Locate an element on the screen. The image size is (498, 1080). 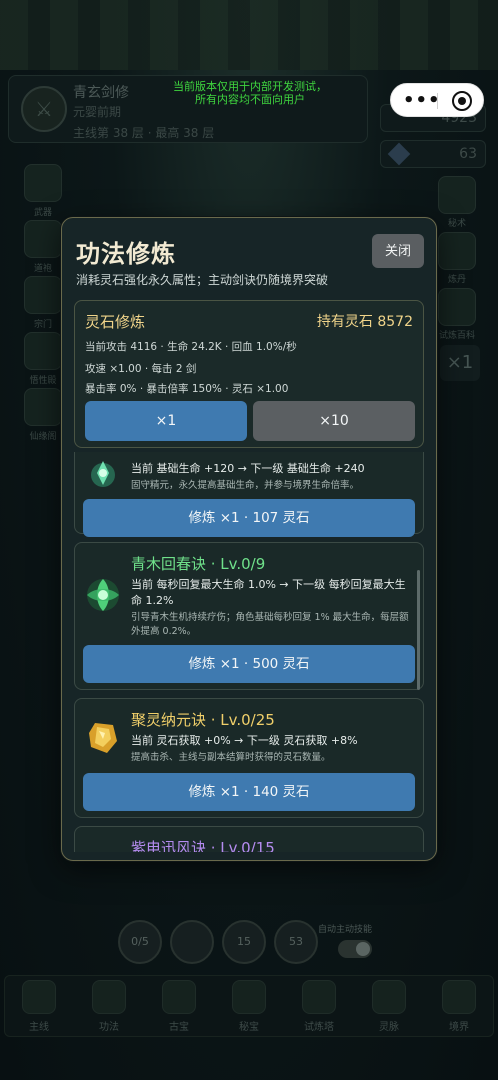
notice-line: 当前版本仅用于内部开发测试， is located at coordinates (250, 86).